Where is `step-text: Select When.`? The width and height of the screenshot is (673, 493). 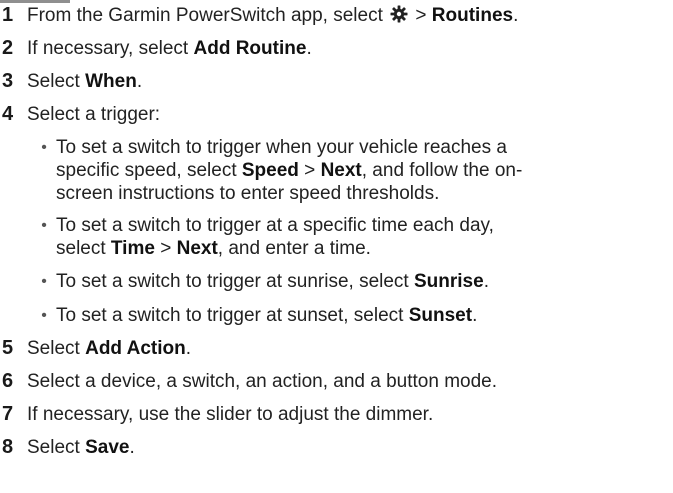 step-text: Select When. is located at coordinates (350, 81).